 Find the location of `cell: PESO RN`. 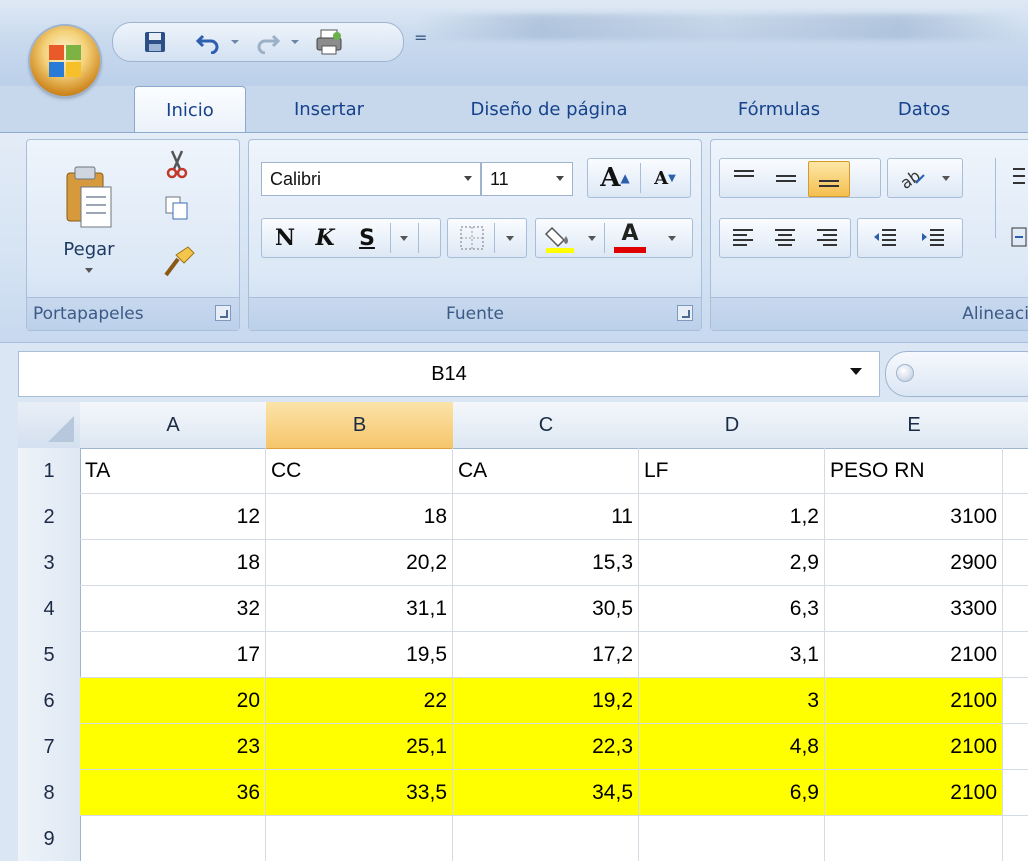

cell: PESO RN is located at coordinates (914, 471).